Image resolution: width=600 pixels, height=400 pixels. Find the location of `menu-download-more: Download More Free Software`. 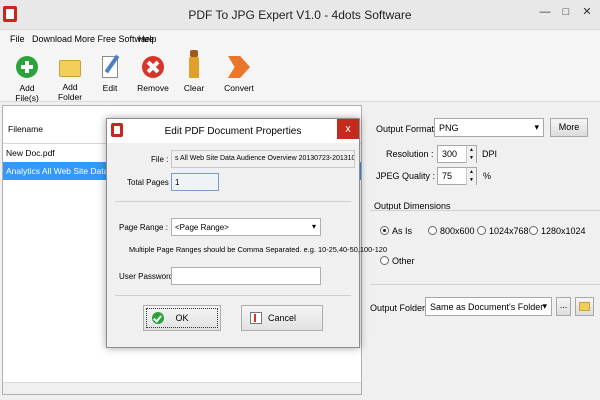

menu-download-more: Download More Free Software is located at coordinates (93, 39).